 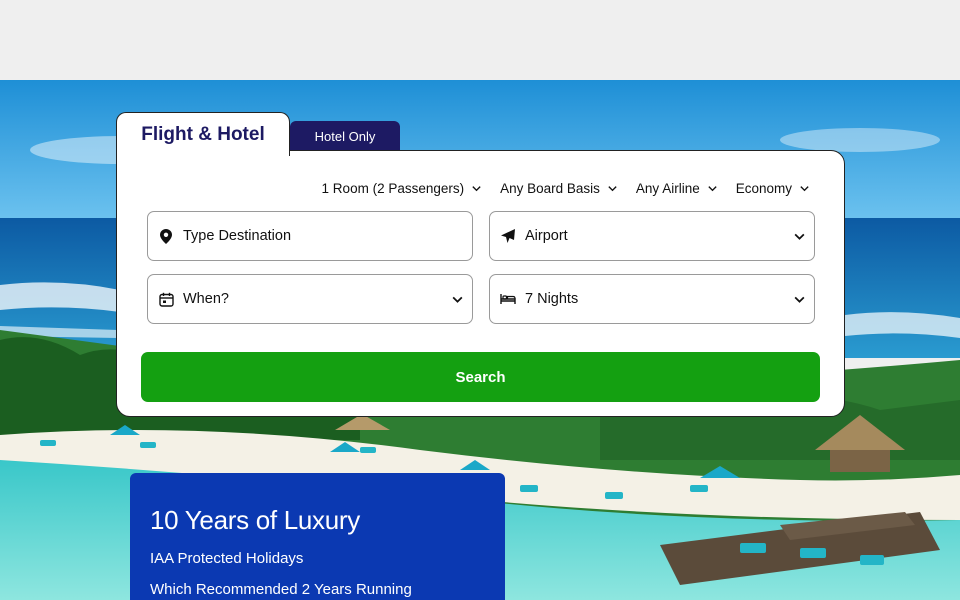 I want to click on airline-label: Any Airline, so click(x=667, y=188).